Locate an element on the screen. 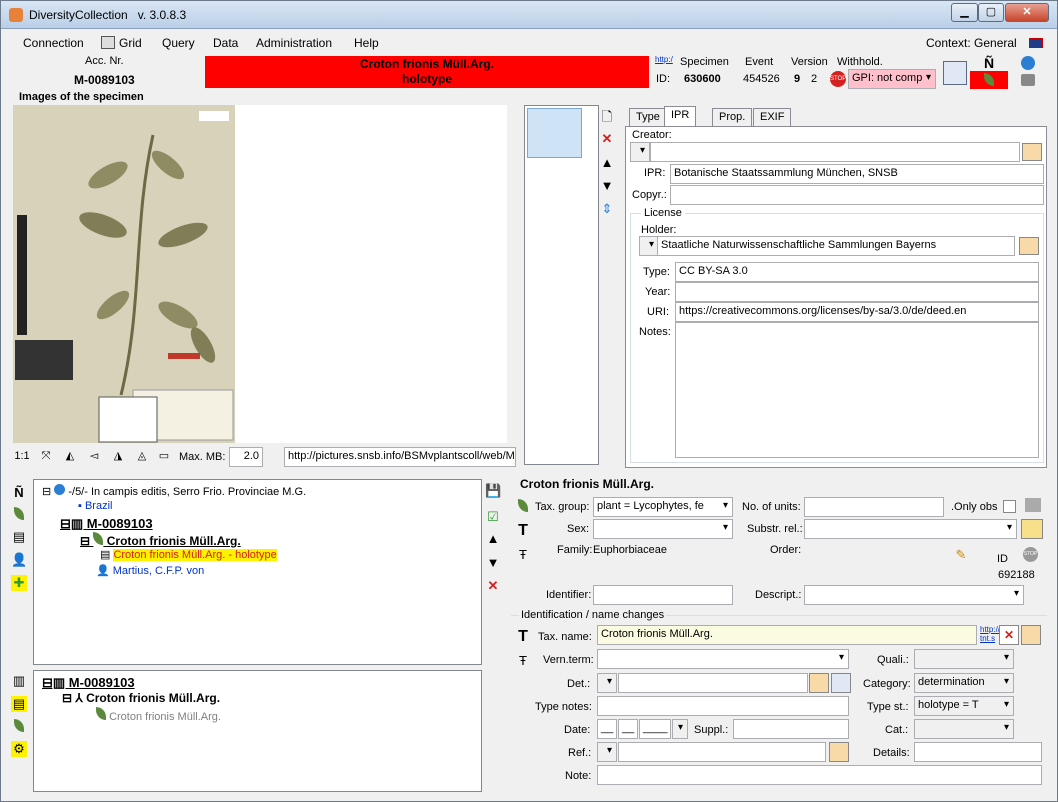 Image resolution: width=1058 pixels, height=802 pixels. tree-node-identification: ▤ Croton frionis Müll.Arg. - holotype is located at coordinates (188, 554).